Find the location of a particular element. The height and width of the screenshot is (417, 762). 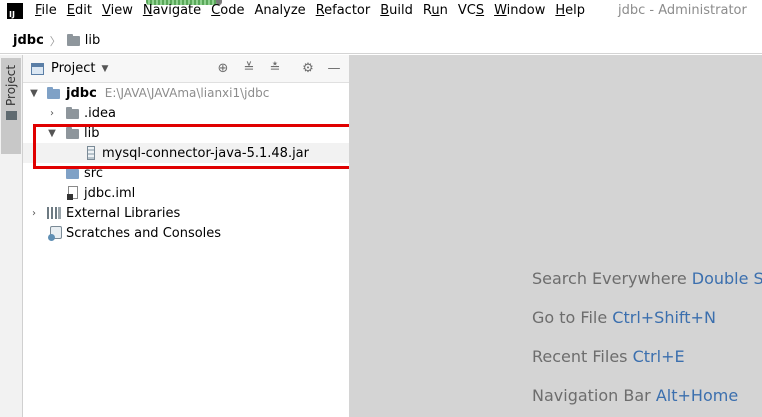

hint-text: Go to File is located at coordinates (570, 317).